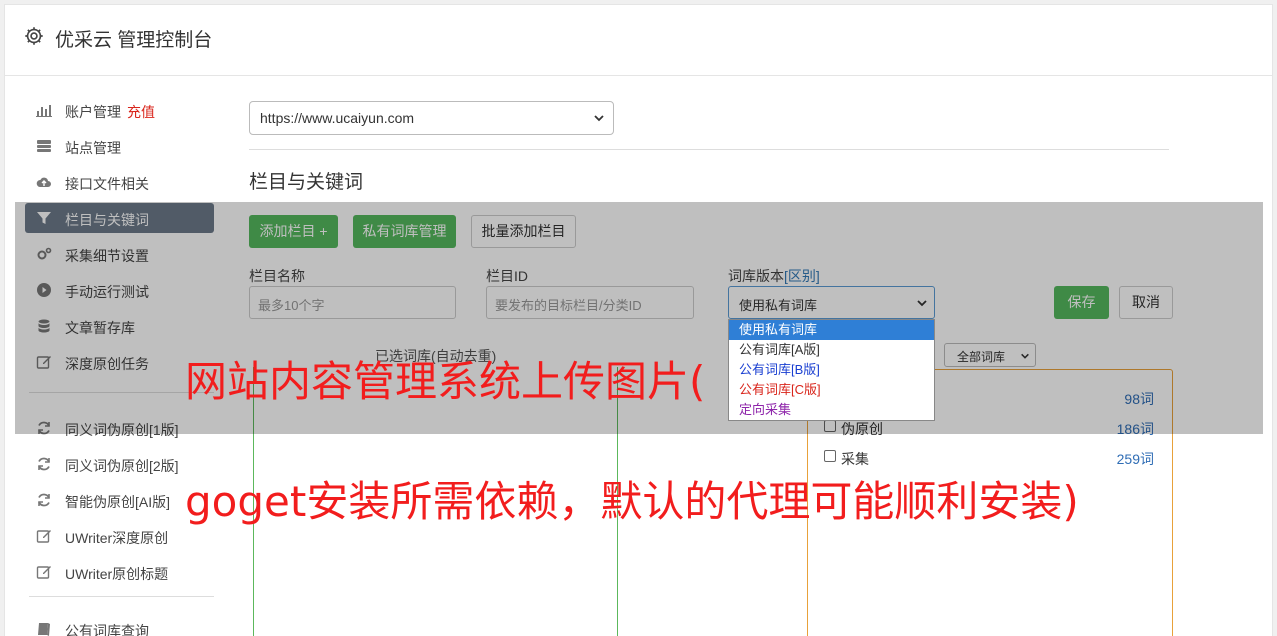  What do you see at coordinates (44, 326) in the screenshot?
I see `database-icon` at bounding box center [44, 326].